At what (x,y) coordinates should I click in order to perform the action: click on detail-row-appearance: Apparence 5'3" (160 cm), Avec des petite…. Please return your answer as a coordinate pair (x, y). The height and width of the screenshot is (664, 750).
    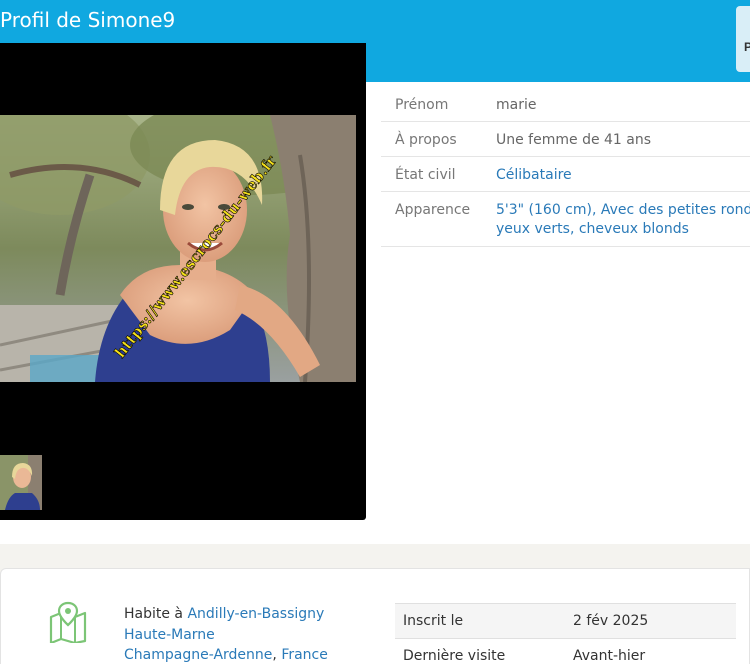
    Looking at the image, I should click on (565, 219).